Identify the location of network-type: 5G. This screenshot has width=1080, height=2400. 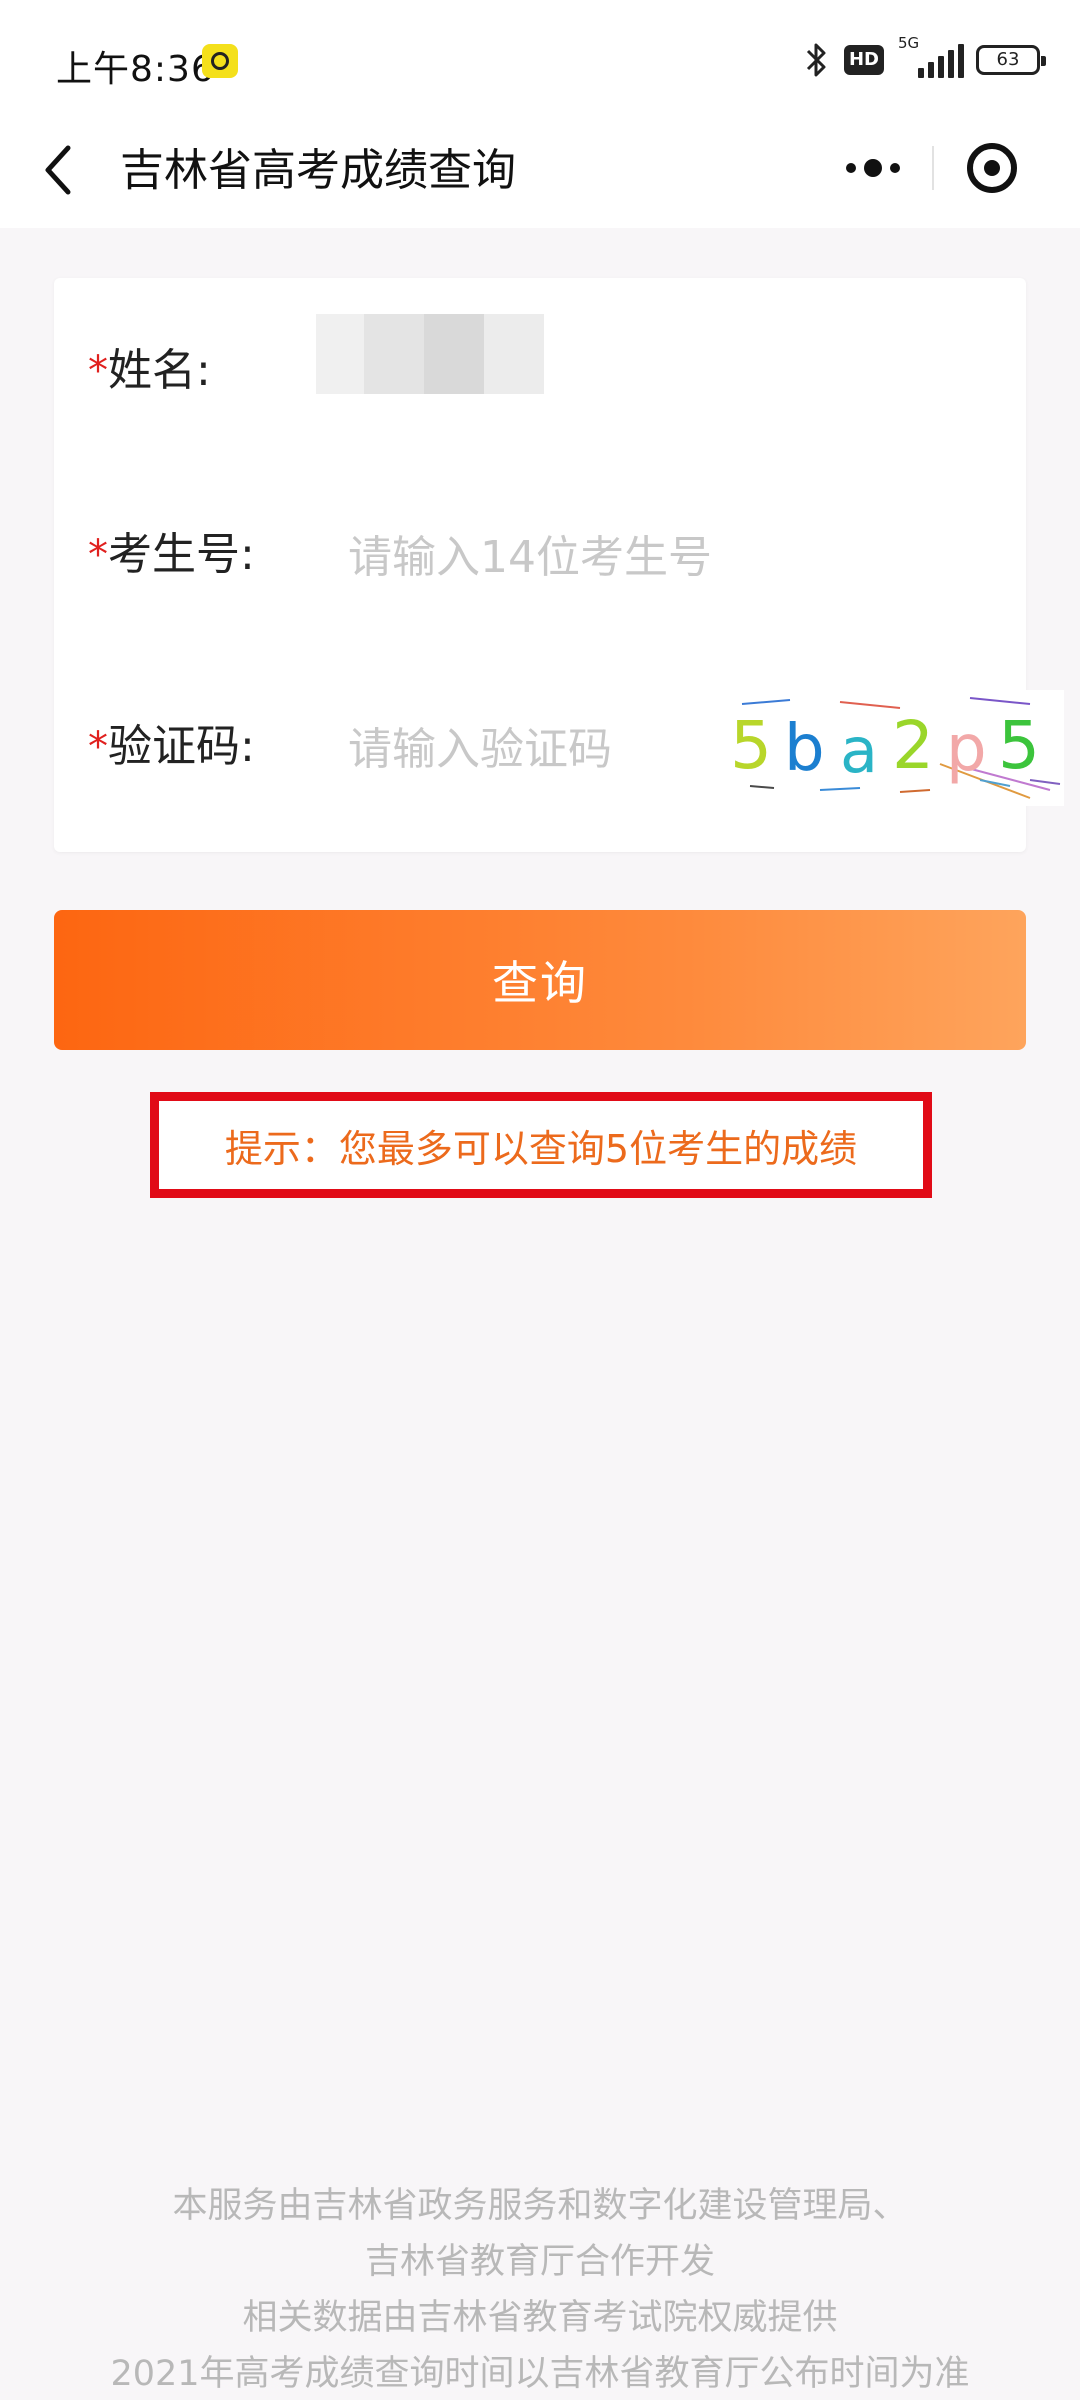
(909, 43).